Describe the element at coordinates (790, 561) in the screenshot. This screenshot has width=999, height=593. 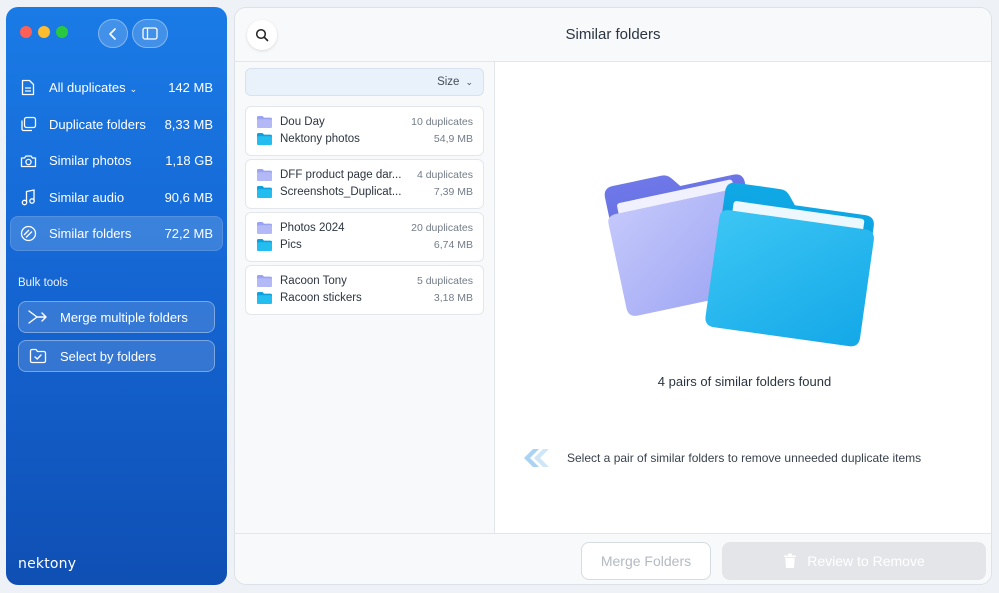
I see `trash-icon` at that location.